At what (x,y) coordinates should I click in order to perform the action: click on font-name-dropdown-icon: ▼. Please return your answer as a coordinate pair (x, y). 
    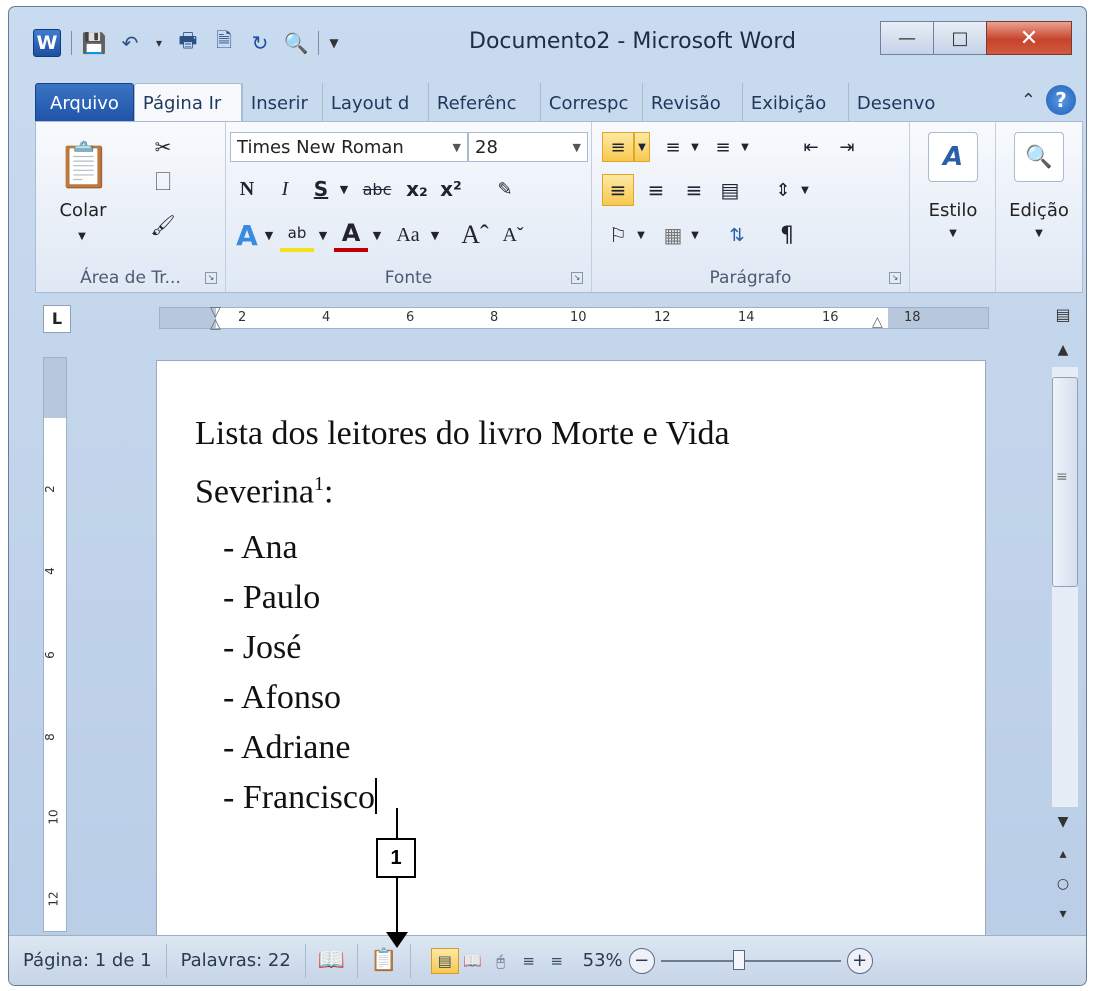
    Looking at the image, I should click on (457, 147).